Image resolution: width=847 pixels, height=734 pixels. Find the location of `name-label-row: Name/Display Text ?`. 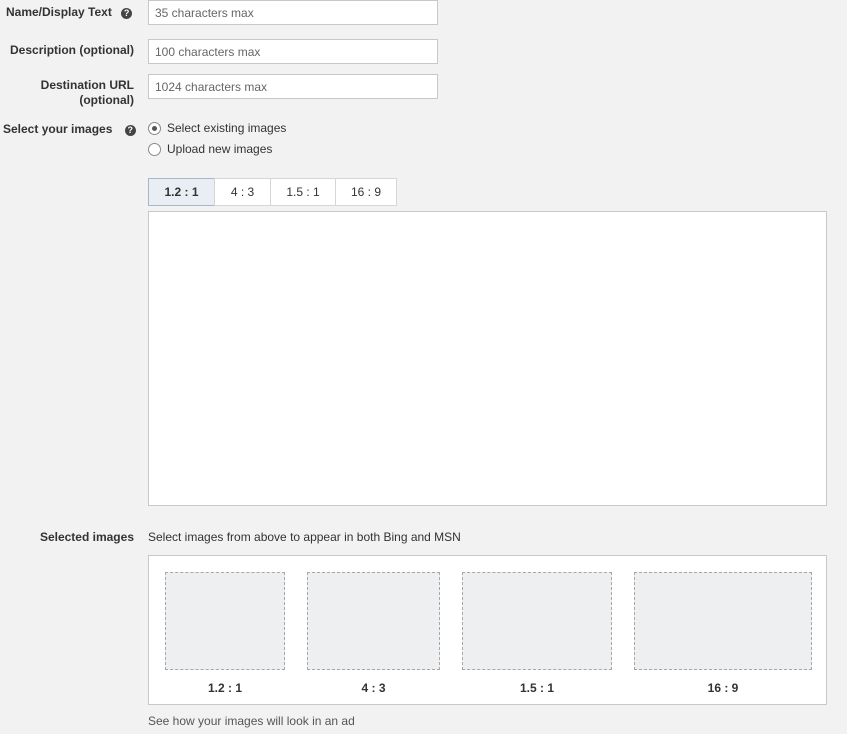

name-label-row: Name/Display Text ? is located at coordinates (69, 12).